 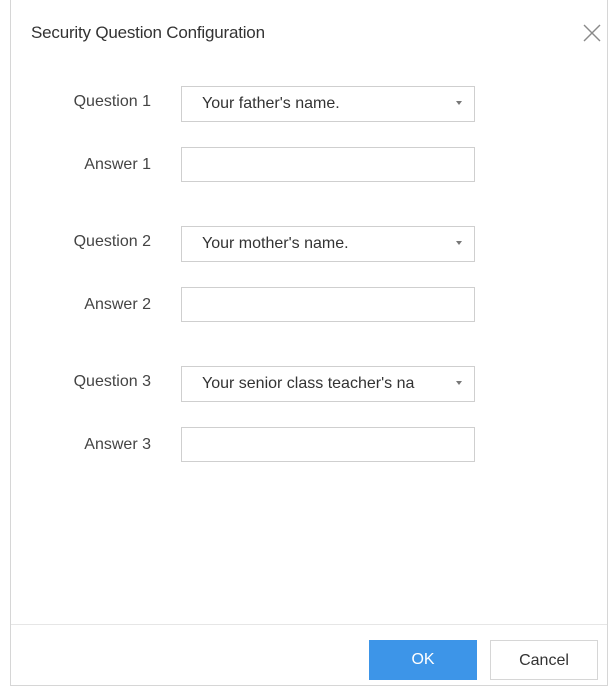 I want to click on close-icon, so click(x=592, y=33).